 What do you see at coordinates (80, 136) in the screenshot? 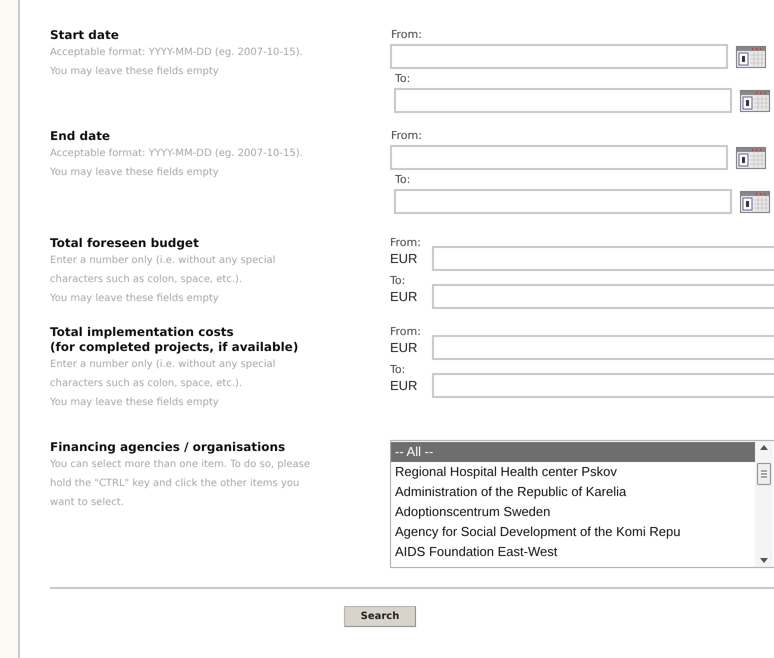
I see `section-title: End date` at bounding box center [80, 136].